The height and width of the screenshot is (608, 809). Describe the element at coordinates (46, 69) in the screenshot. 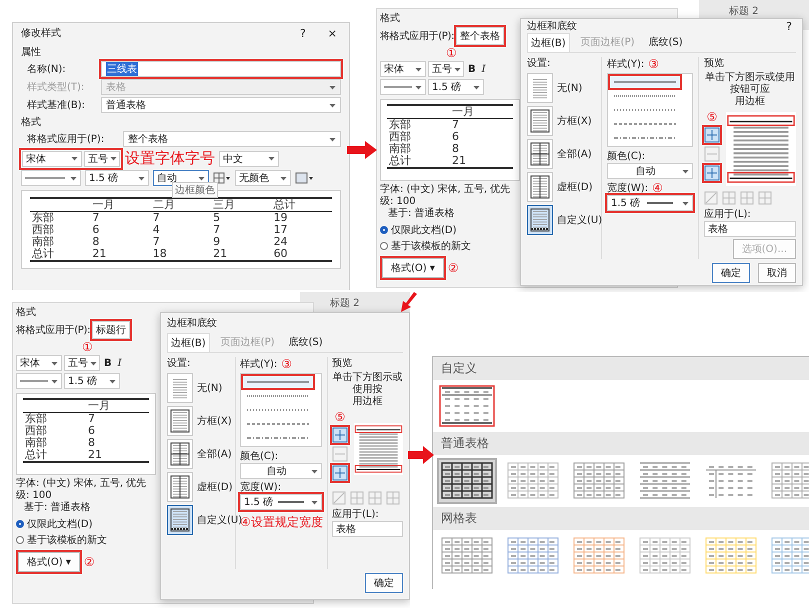

I see `field-label: 名称(N):` at that location.